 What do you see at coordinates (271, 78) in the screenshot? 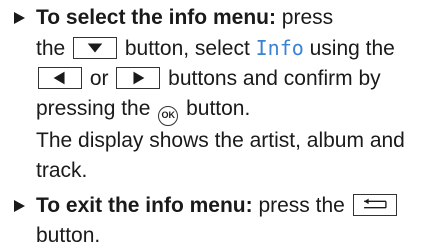
I see `step-text-6: buttons and confirm by` at bounding box center [271, 78].